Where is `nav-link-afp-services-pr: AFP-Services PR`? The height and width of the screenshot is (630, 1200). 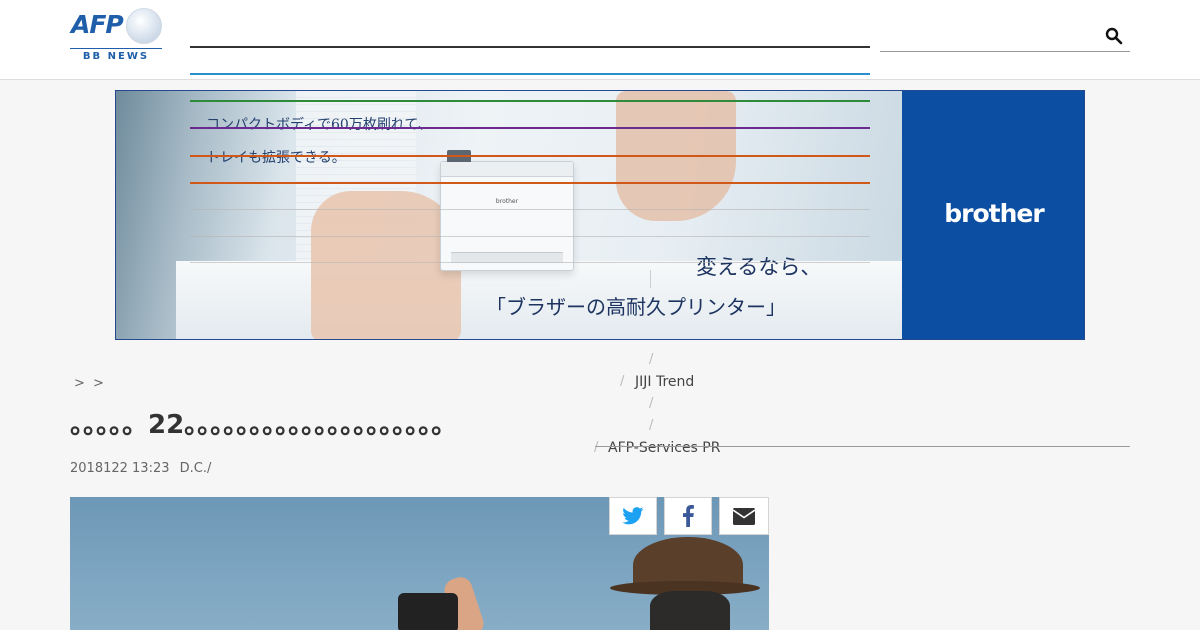 nav-link-afp-services-pr: AFP-Services PR is located at coordinates (664, 448).